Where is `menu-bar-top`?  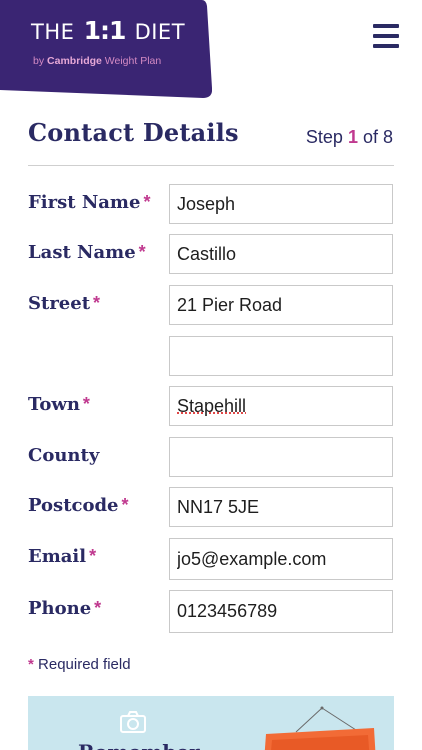 menu-bar-top is located at coordinates (386, 26).